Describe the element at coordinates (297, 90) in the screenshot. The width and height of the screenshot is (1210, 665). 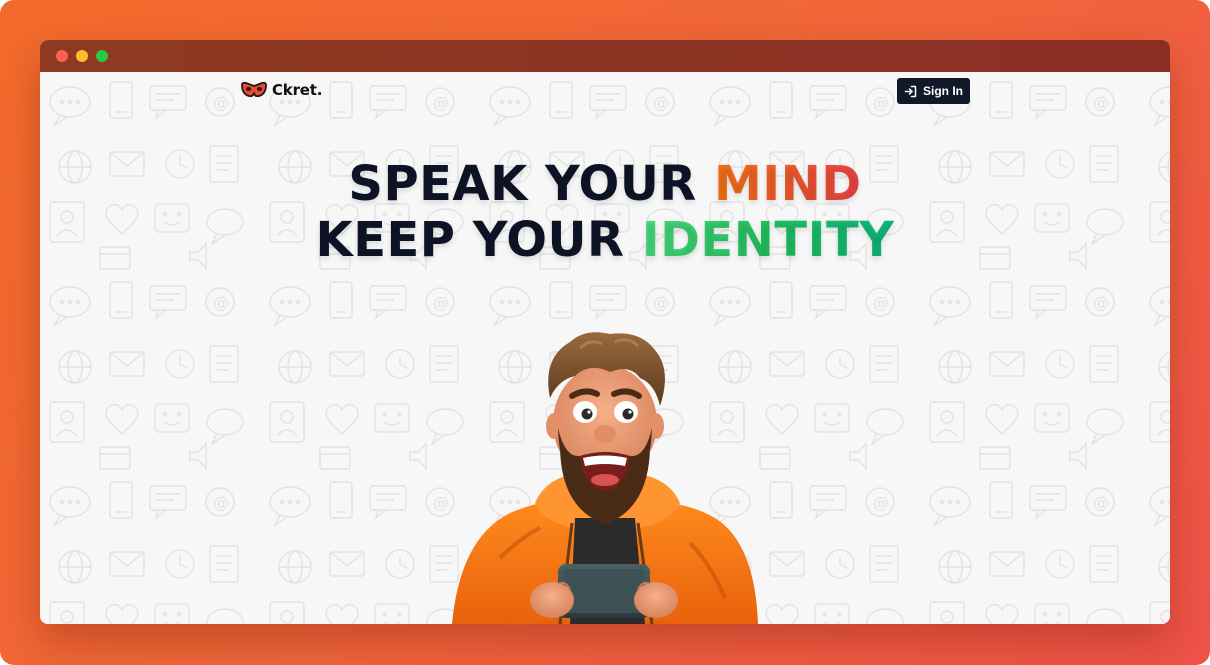
I see `brand-name: Ckret.` at that location.